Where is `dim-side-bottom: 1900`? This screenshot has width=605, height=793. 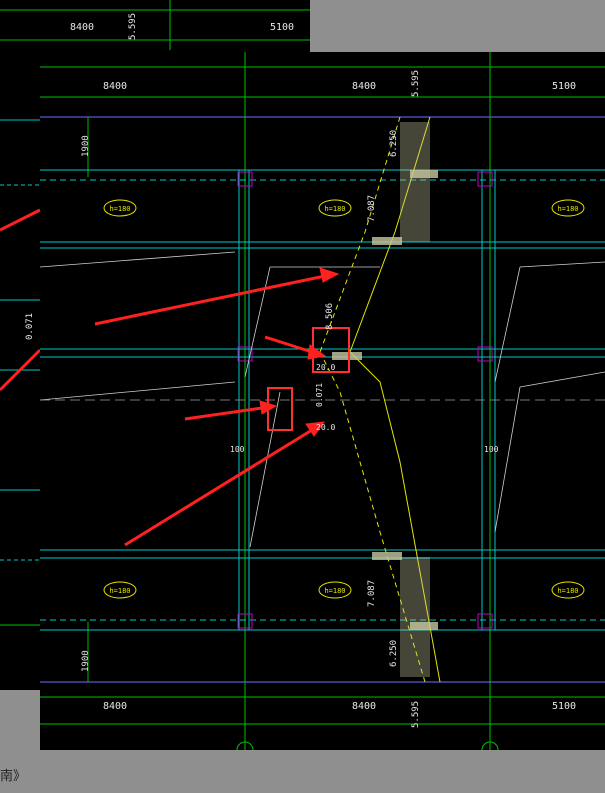 dim-side-bottom: 1900 is located at coordinates (86, 661).